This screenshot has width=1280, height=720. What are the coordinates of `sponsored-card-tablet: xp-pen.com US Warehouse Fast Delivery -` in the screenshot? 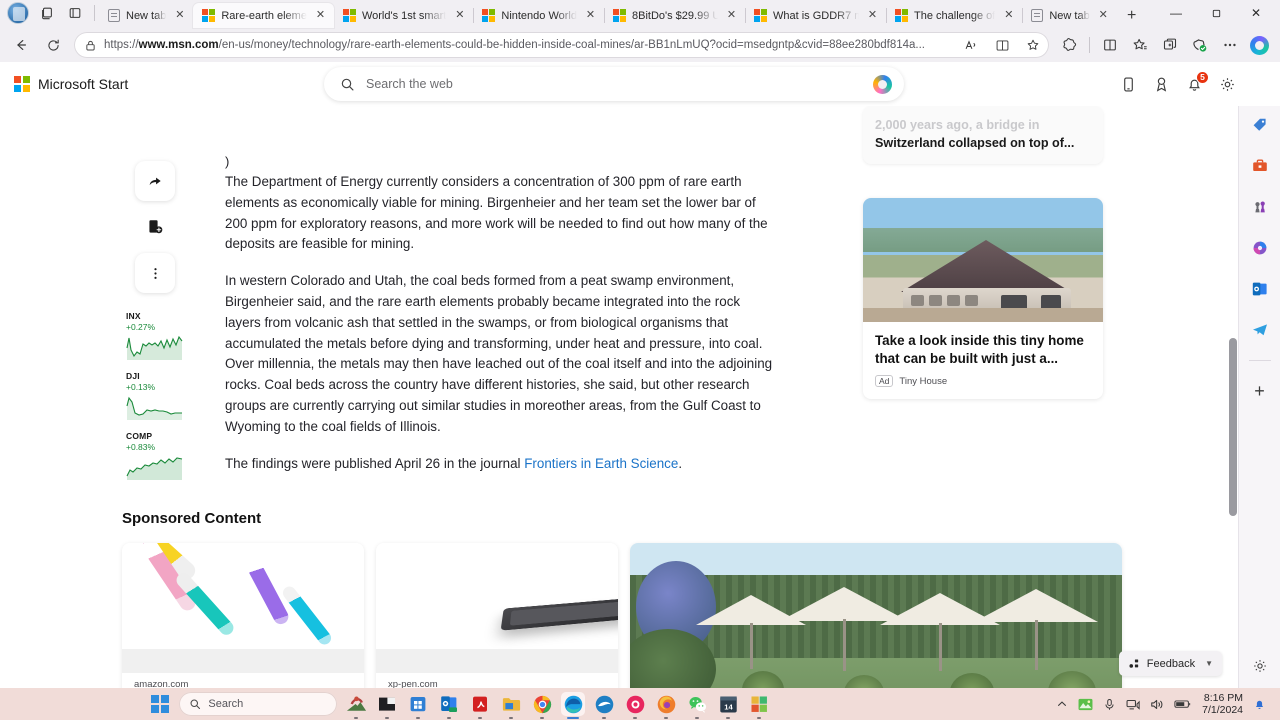 It's located at (497, 615).